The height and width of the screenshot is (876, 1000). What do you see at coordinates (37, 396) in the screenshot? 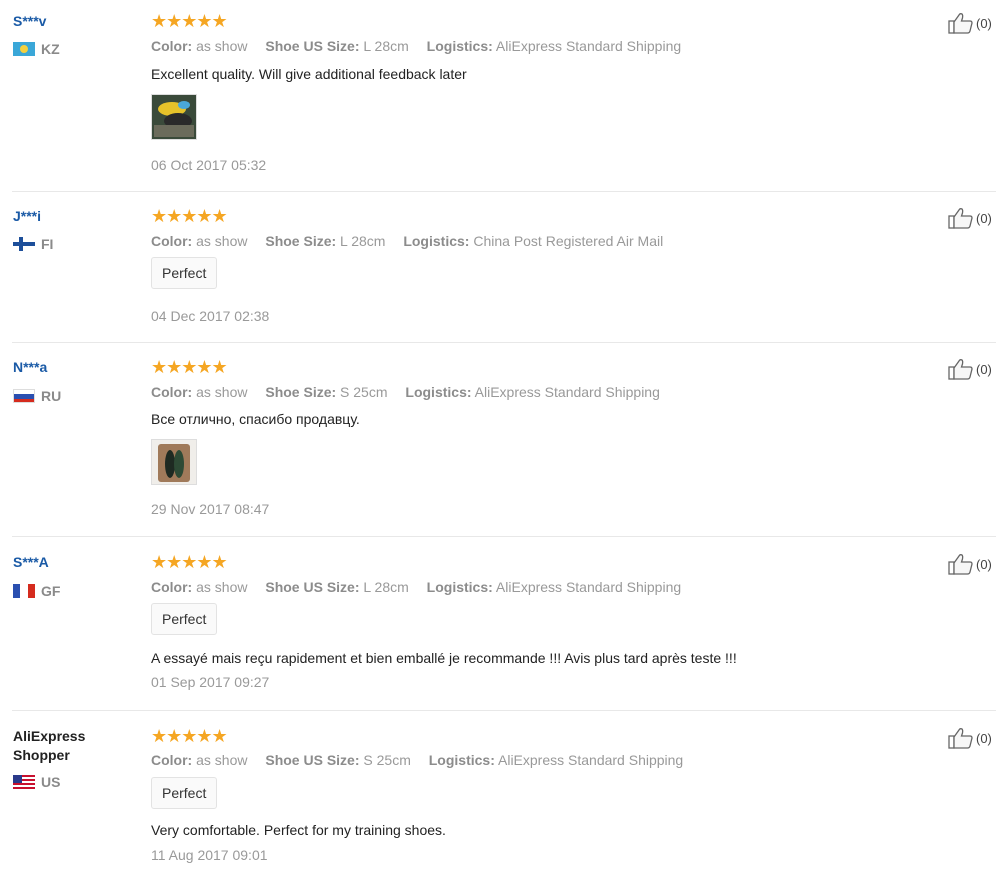
I see `reviewer-country: RU` at bounding box center [37, 396].